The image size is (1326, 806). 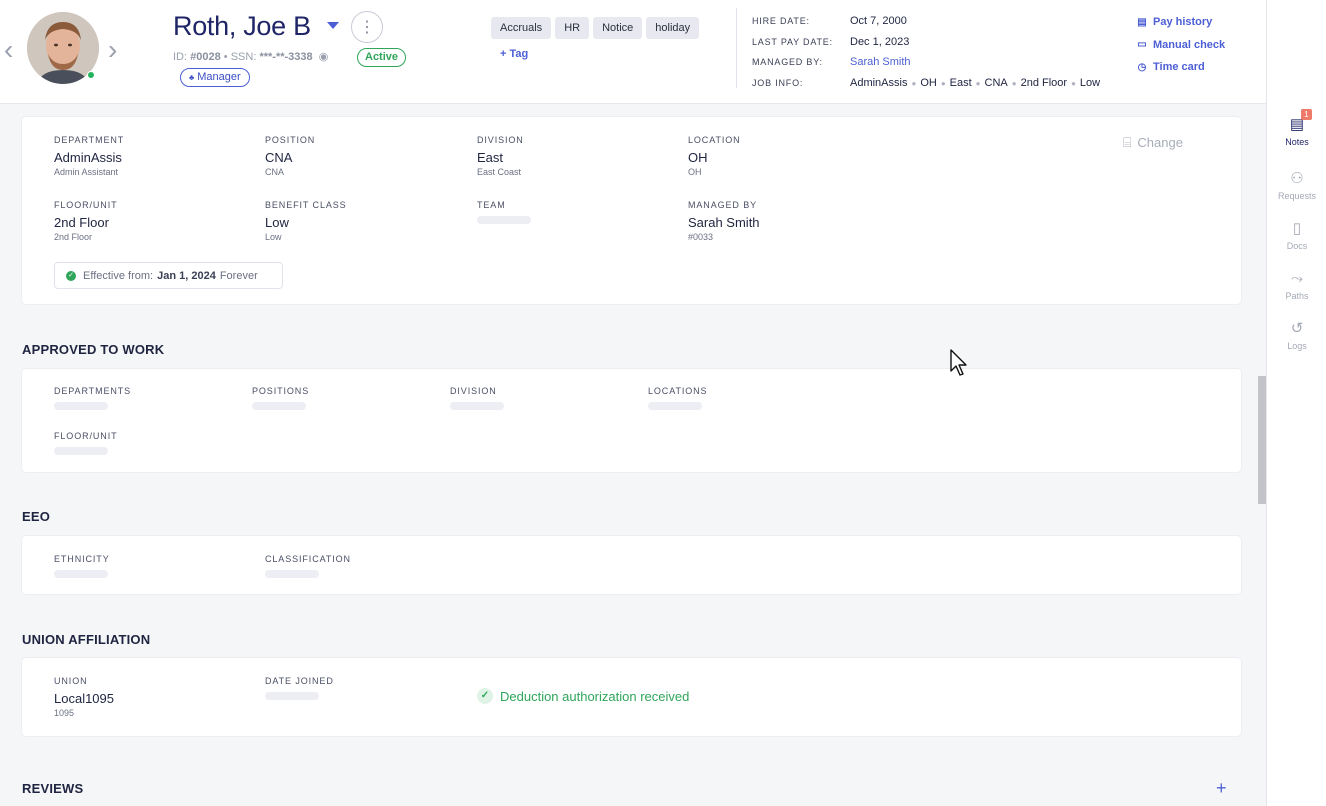 What do you see at coordinates (504, 212) in the screenshot?
I see `team-field: TEAM` at bounding box center [504, 212].